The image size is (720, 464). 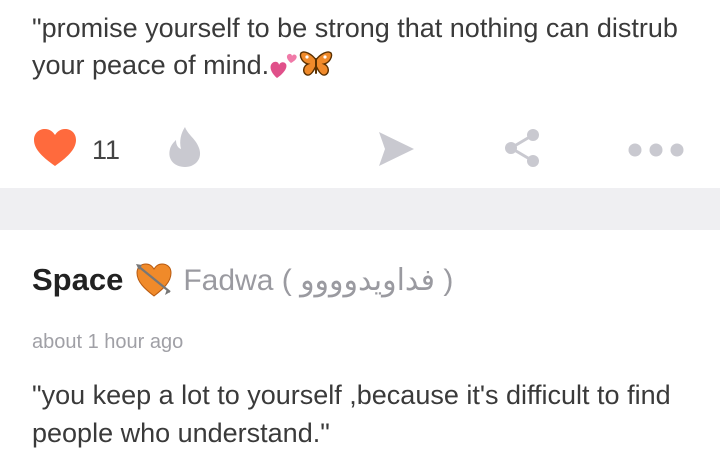 What do you see at coordinates (55, 150) in the screenshot?
I see `heart-icon` at bounding box center [55, 150].